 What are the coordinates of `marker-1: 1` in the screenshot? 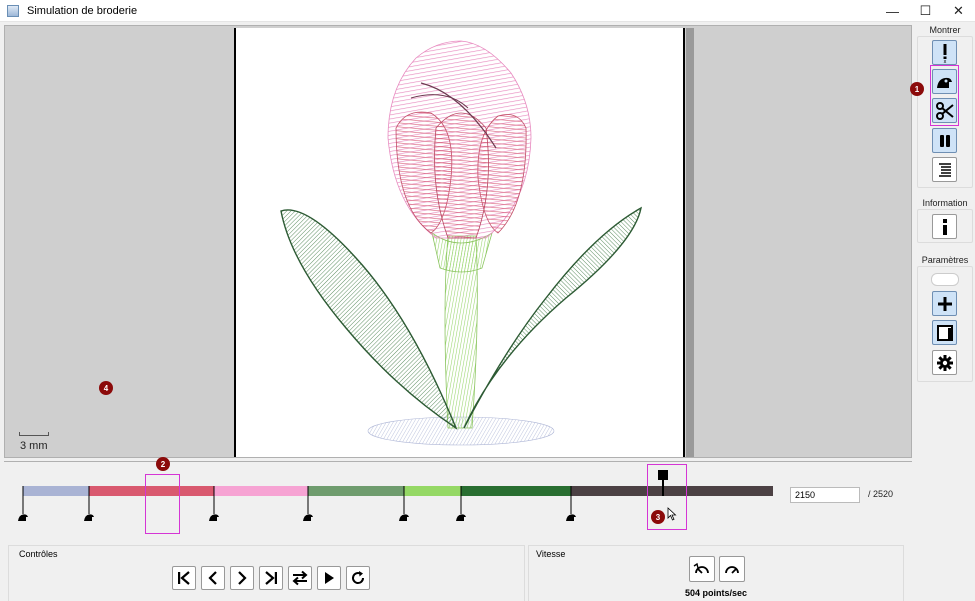 It's located at (917, 89).